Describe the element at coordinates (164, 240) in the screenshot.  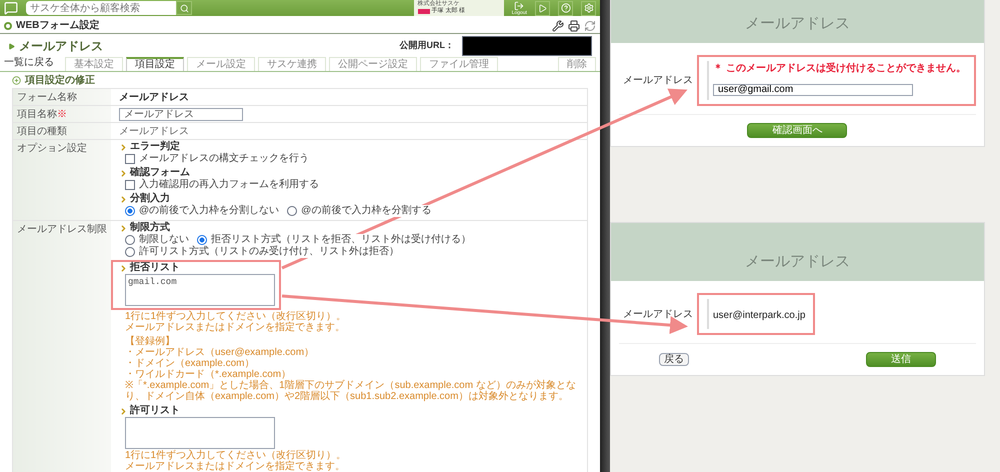
I see `option-label: 制限しない` at that location.